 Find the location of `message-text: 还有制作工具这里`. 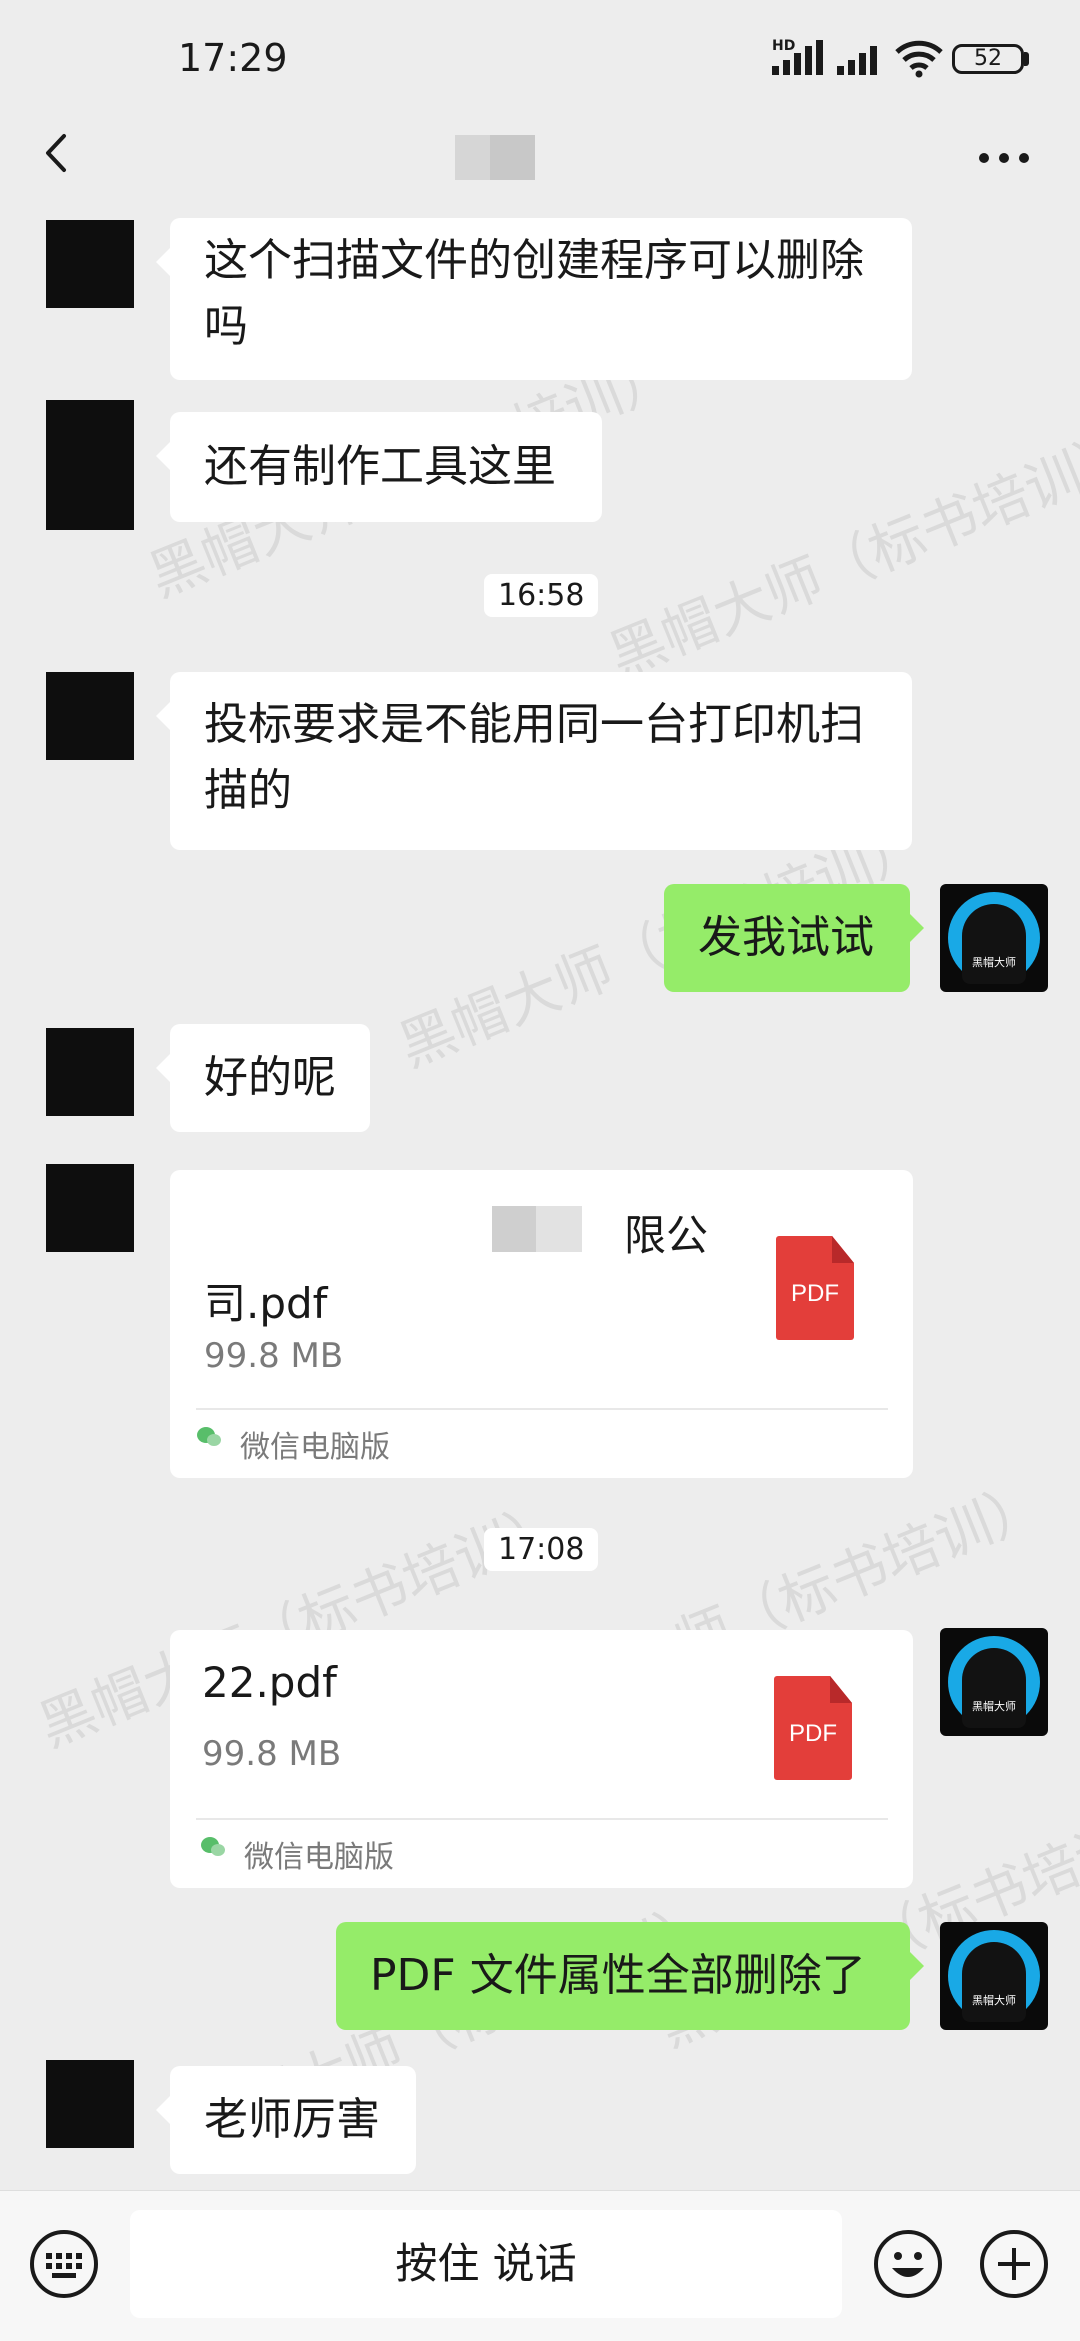

message-text: 还有制作工具这里 is located at coordinates (380, 466).